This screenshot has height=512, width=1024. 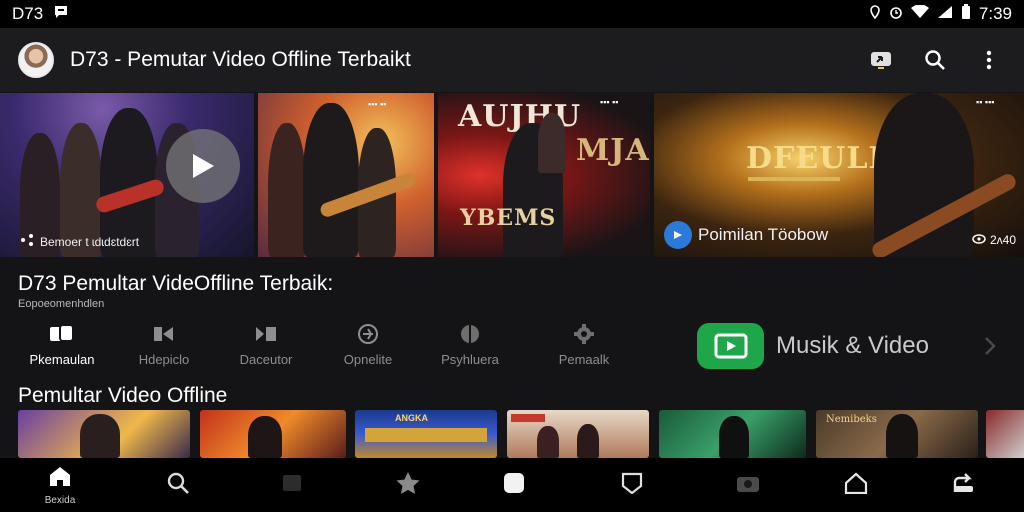 What do you see at coordinates (945, 14) in the screenshot?
I see `signal-icon` at bounding box center [945, 14].